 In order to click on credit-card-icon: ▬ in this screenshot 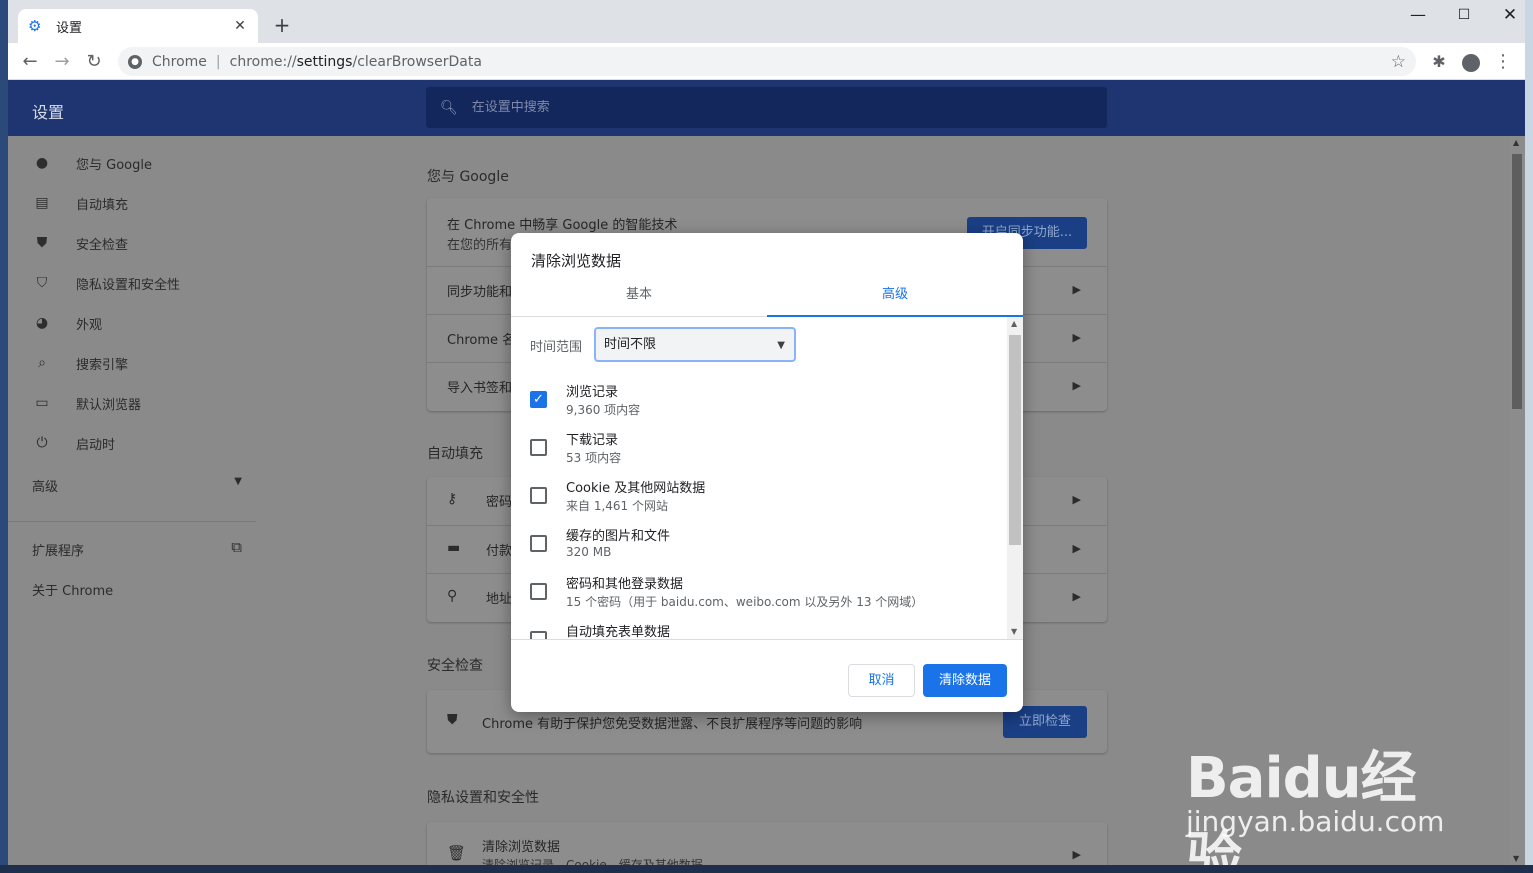, I will do `click(454, 548)`.